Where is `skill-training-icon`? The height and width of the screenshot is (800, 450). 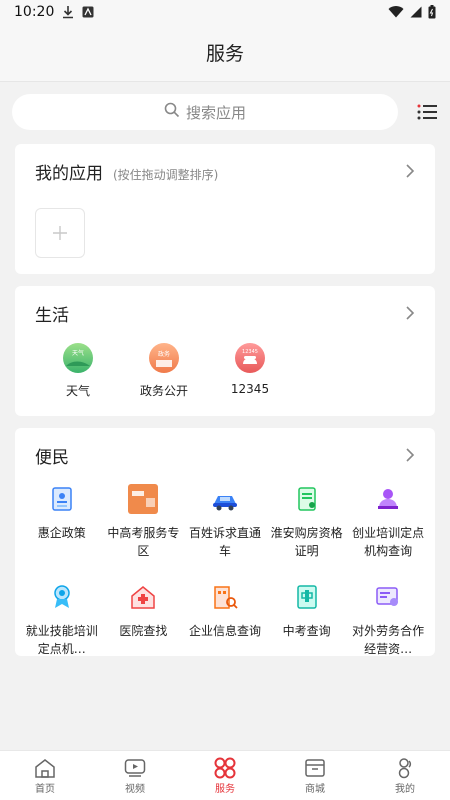
skill-training-icon is located at coordinates (62, 596).